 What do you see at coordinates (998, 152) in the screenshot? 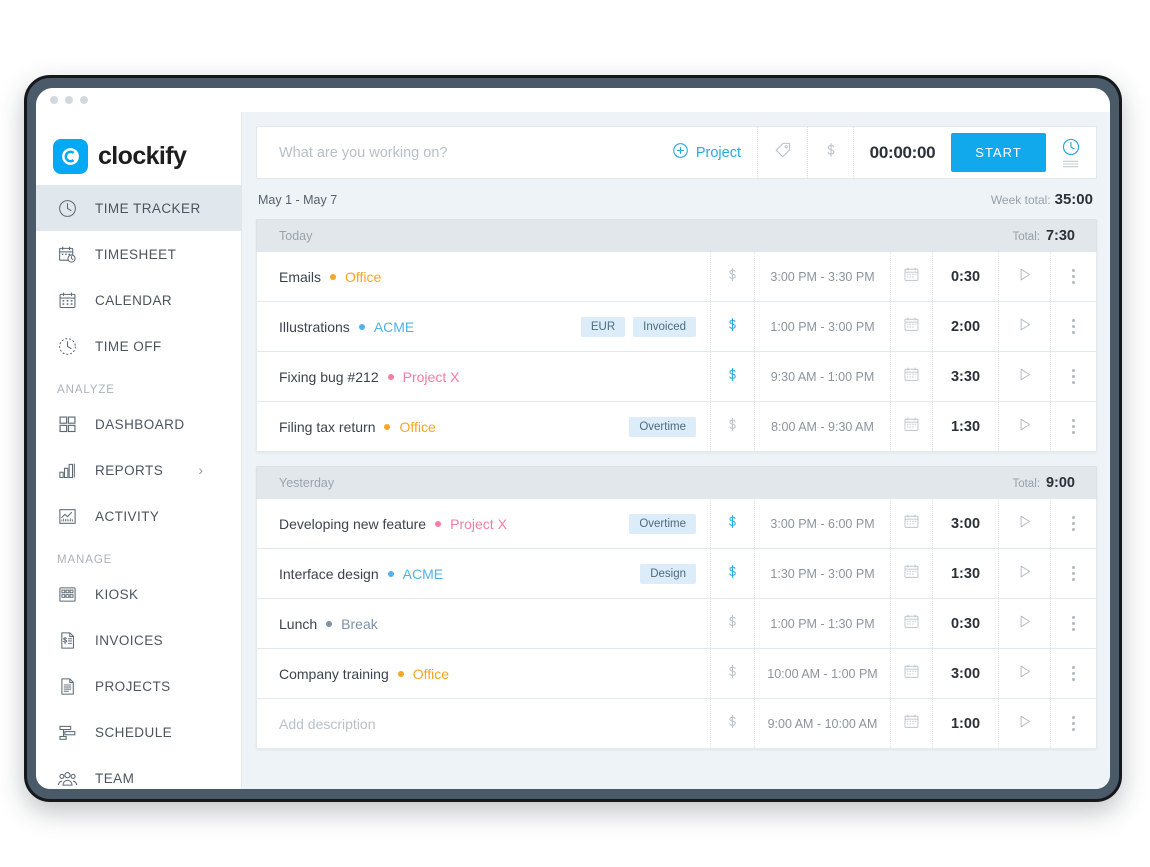
I see `start-button: START` at bounding box center [998, 152].